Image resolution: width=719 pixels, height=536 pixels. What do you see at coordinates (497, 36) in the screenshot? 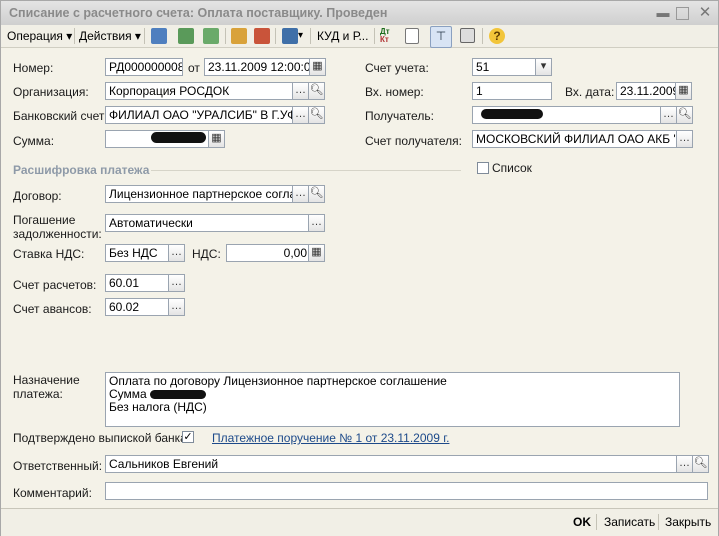
I see `help-icon: ?` at bounding box center [497, 36].